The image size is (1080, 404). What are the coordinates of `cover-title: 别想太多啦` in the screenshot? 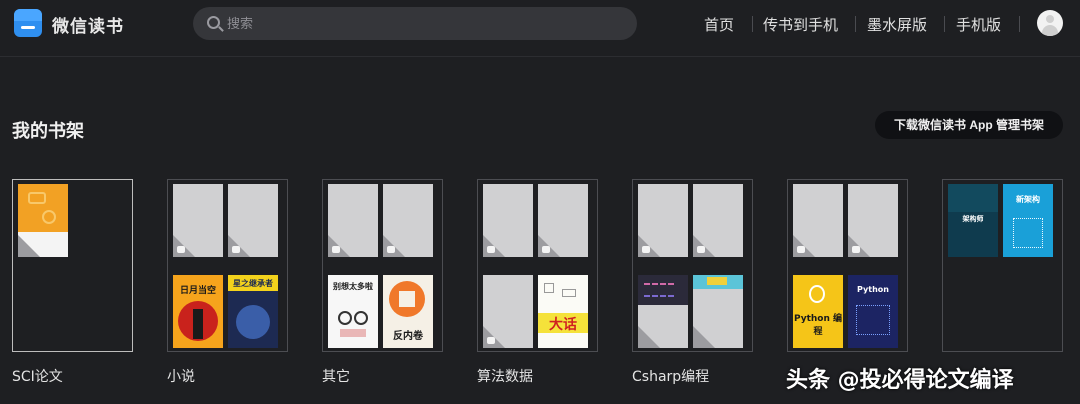 It's located at (353, 286).